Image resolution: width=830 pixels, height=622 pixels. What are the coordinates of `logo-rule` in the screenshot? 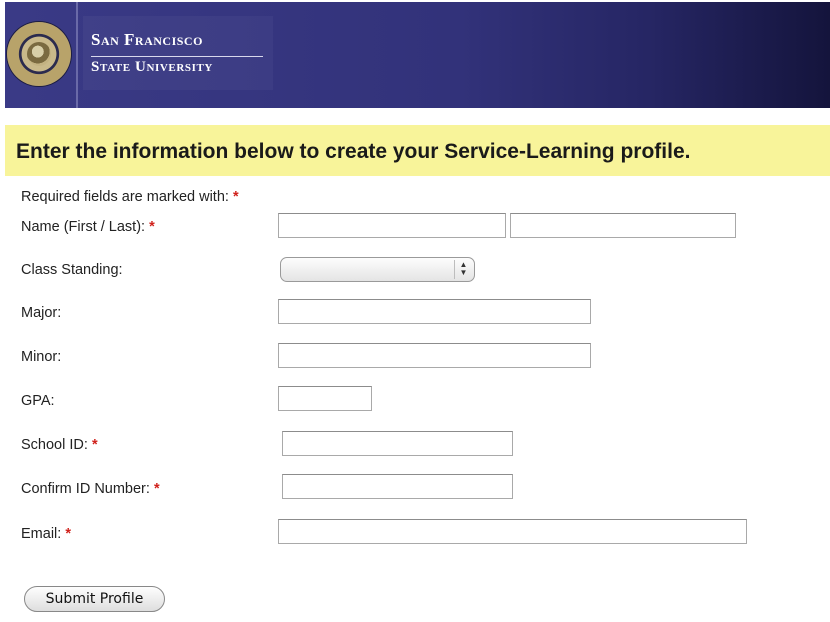 It's located at (177, 56).